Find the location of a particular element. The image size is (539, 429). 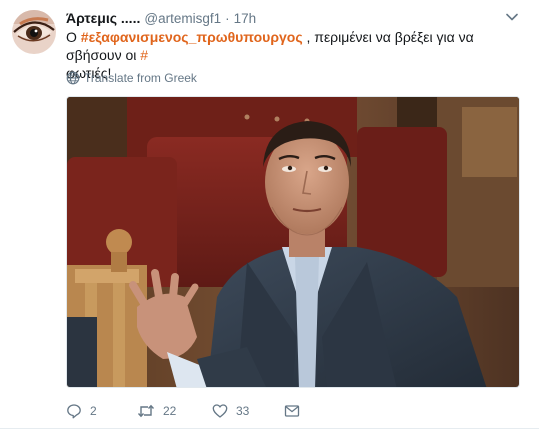

tweet-text-prefix: Ο is located at coordinates (73, 37).